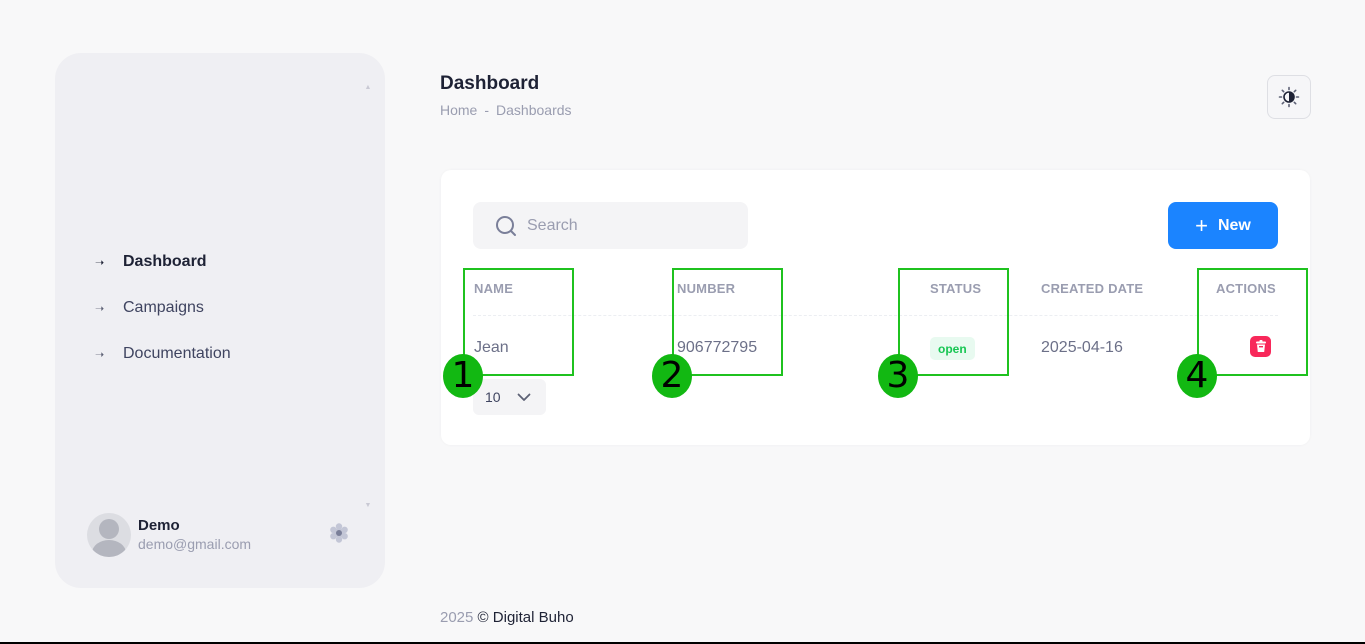  What do you see at coordinates (458, 110) in the screenshot?
I see `breadcrumb-home: Home` at bounding box center [458, 110].